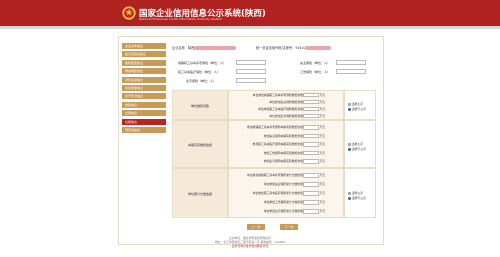  I want to click on table-row: 参加城镇职工基本养老保险本期实际缴费金额 万元, so click(287, 127).